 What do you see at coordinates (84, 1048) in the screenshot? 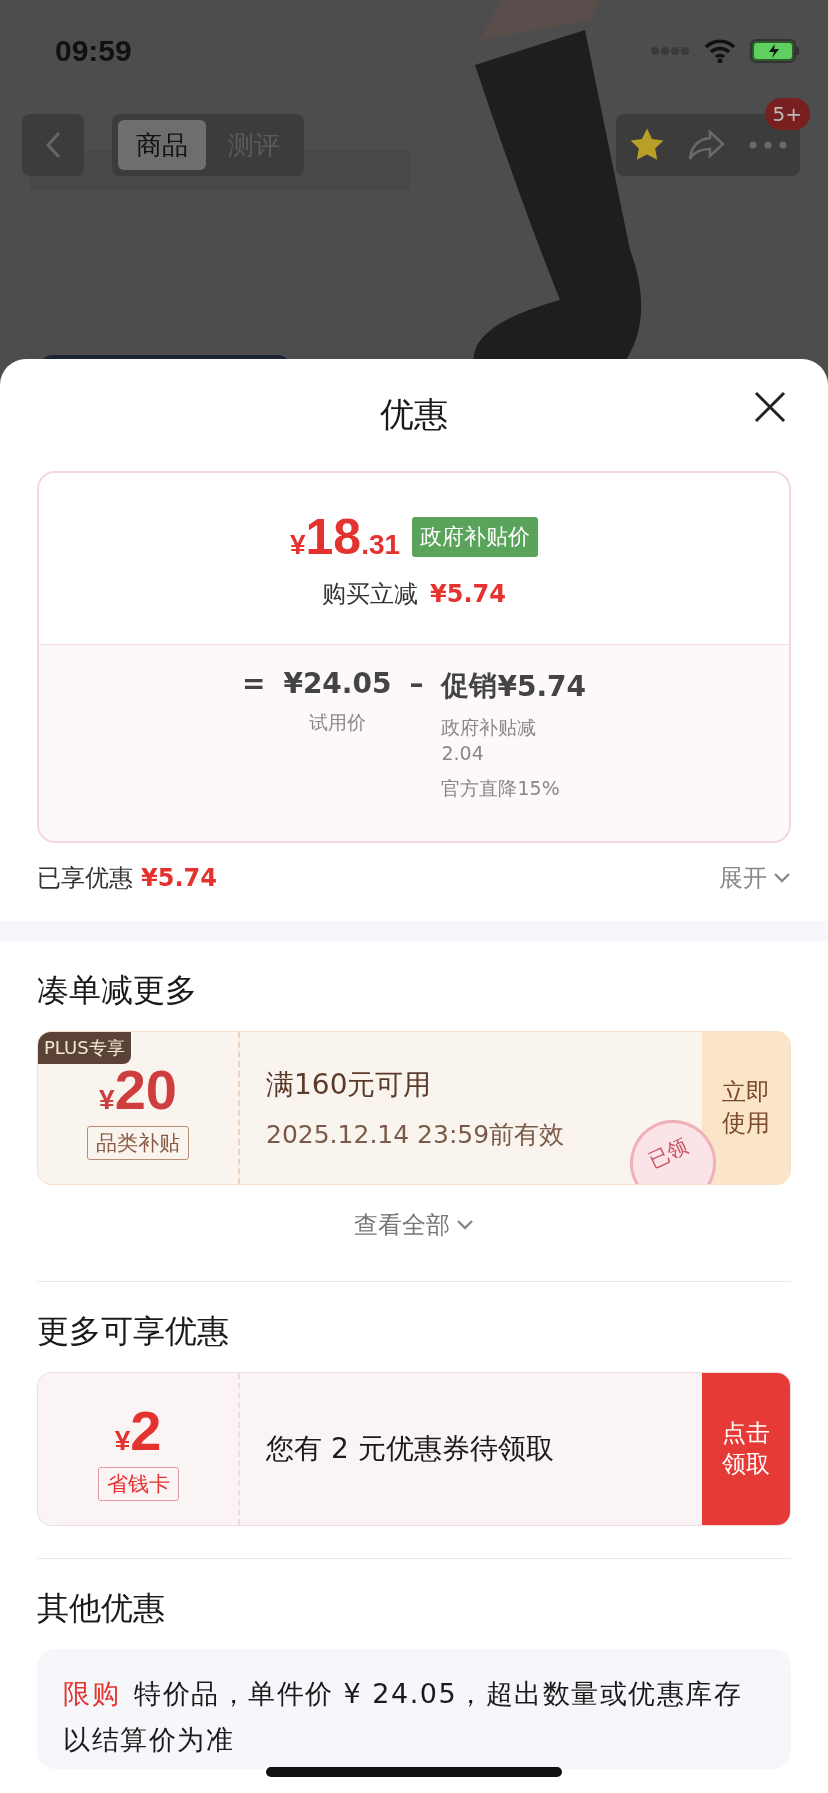
I see `plus-badge: PLUS专享` at bounding box center [84, 1048].